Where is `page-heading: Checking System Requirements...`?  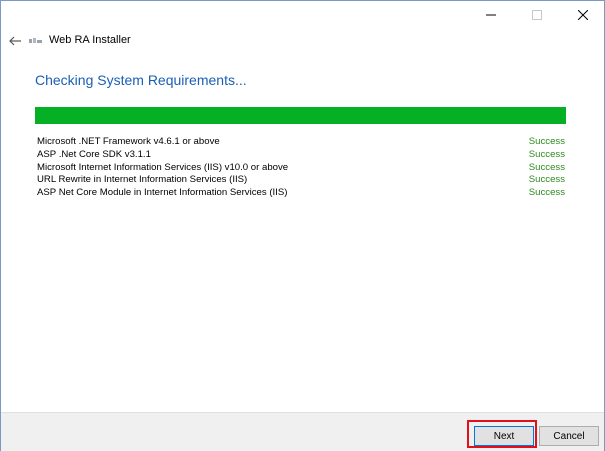
page-heading: Checking System Requirements... is located at coordinates (141, 80).